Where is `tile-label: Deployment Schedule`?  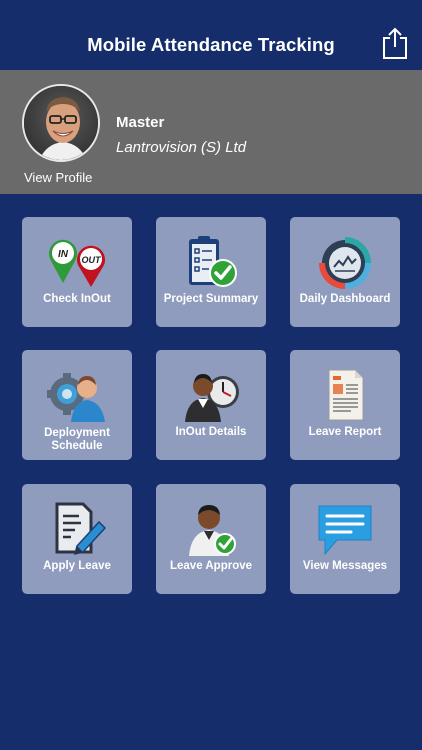
tile-label: Deployment Schedule is located at coordinates (77, 440).